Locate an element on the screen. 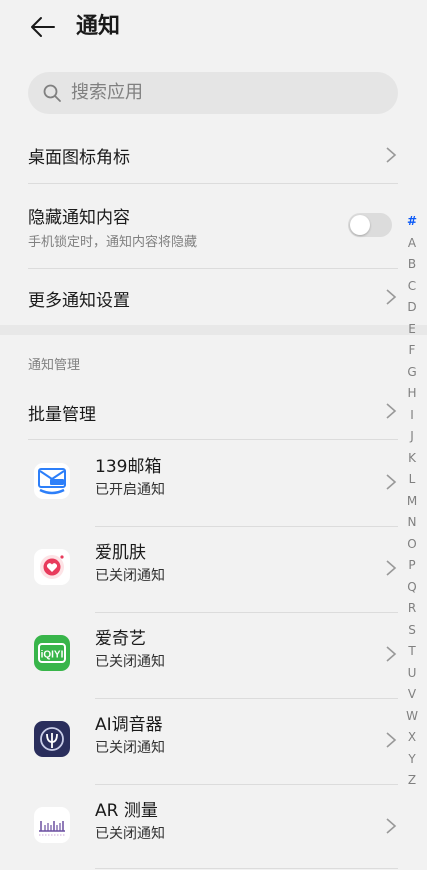 The width and height of the screenshot is (427, 870). alphabet-index-o: O is located at coordinates (411, 545).